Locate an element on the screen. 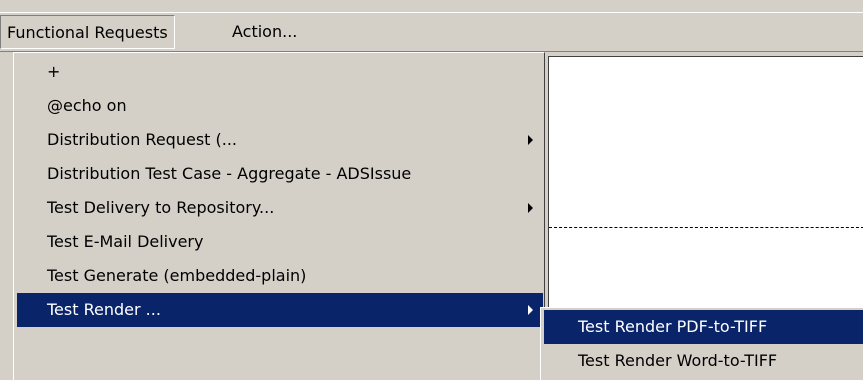 The image size is (863, 380). submenu-item-pdf-to-tiff: Test Render PDF-to-TIFF is located at coordinates (703, 327).